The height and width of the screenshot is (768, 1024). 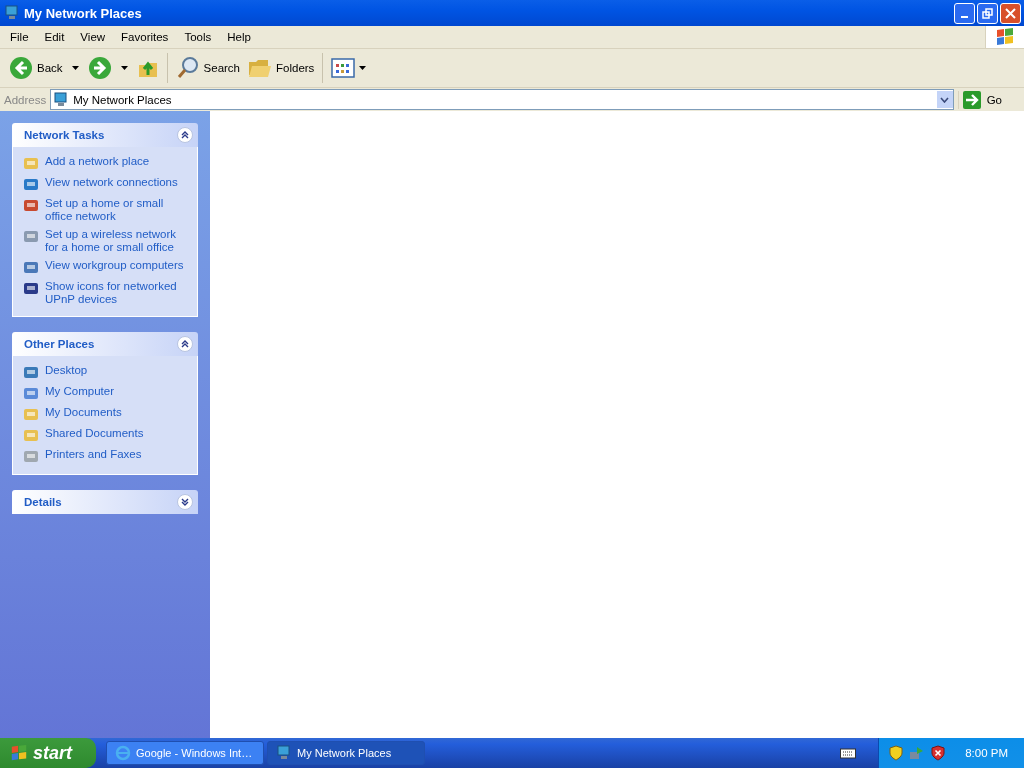 I want to click on menu-item: File, so click(x=19, y=37).